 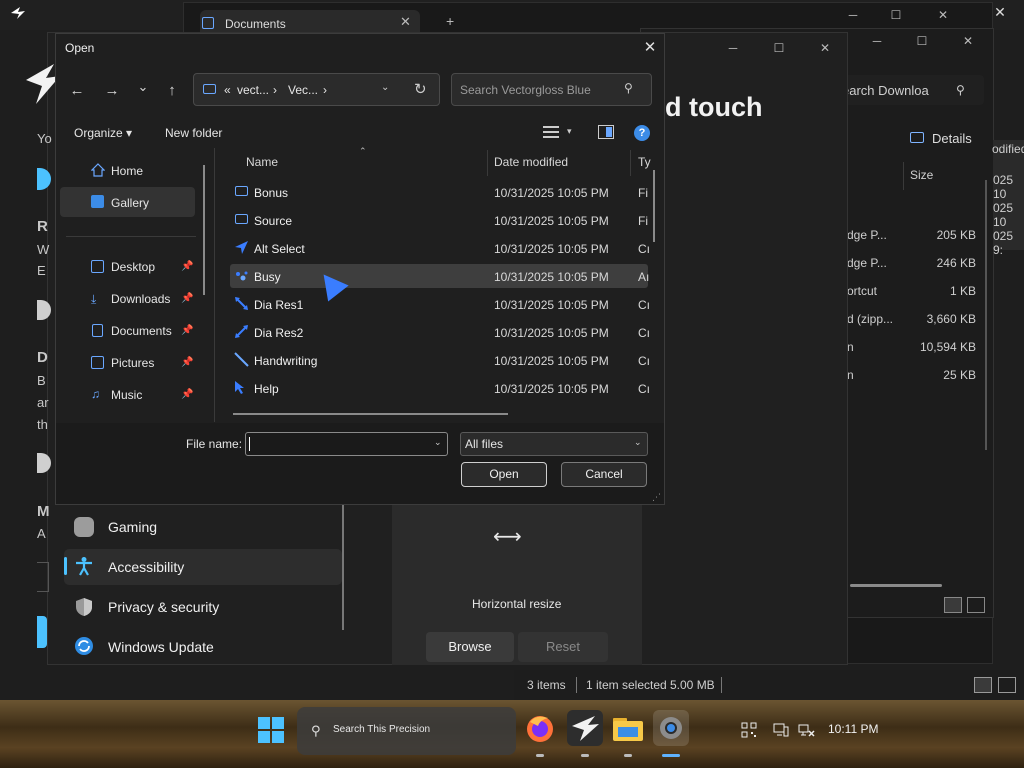 I want to click on explorer-new-tab-button: +, so click(x=450, y=21).